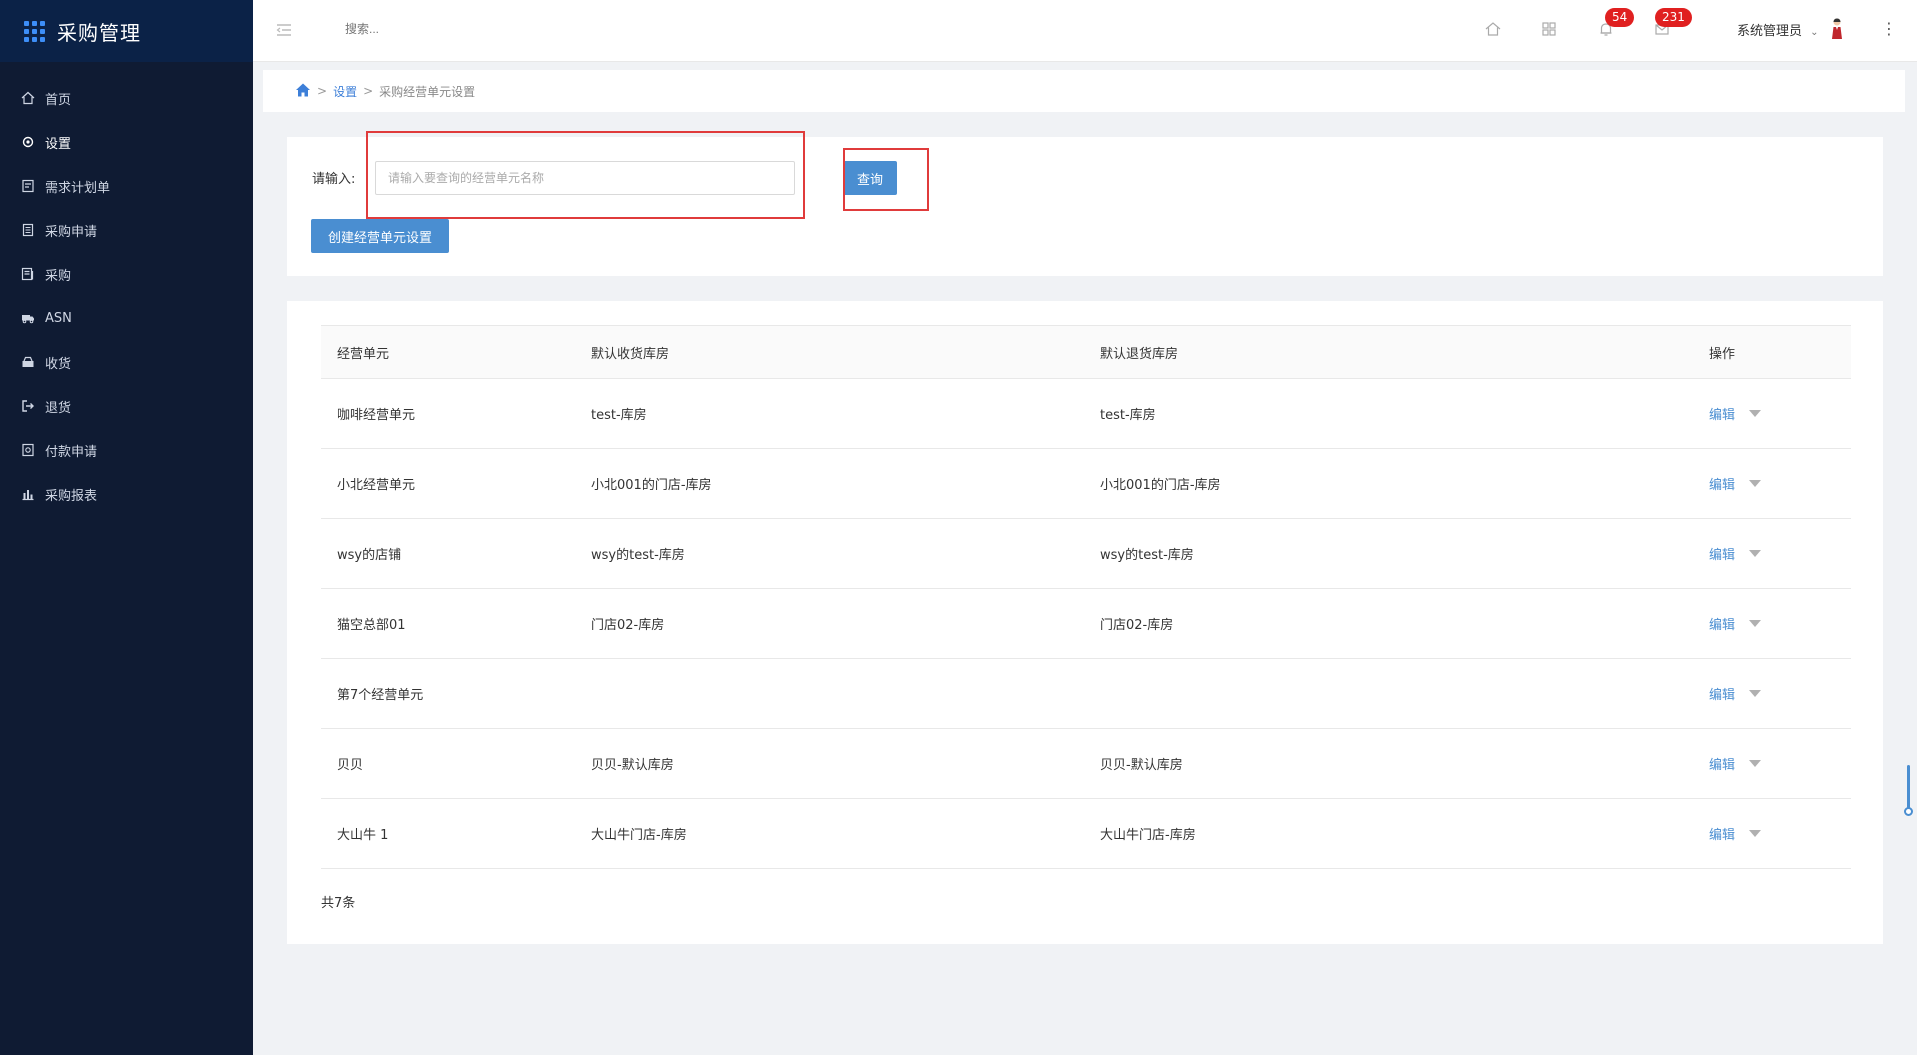 The image size is (1917, 1055). Describe the element at coordinates (28, 406) in the screenshot. I see `return-icon` at that location.